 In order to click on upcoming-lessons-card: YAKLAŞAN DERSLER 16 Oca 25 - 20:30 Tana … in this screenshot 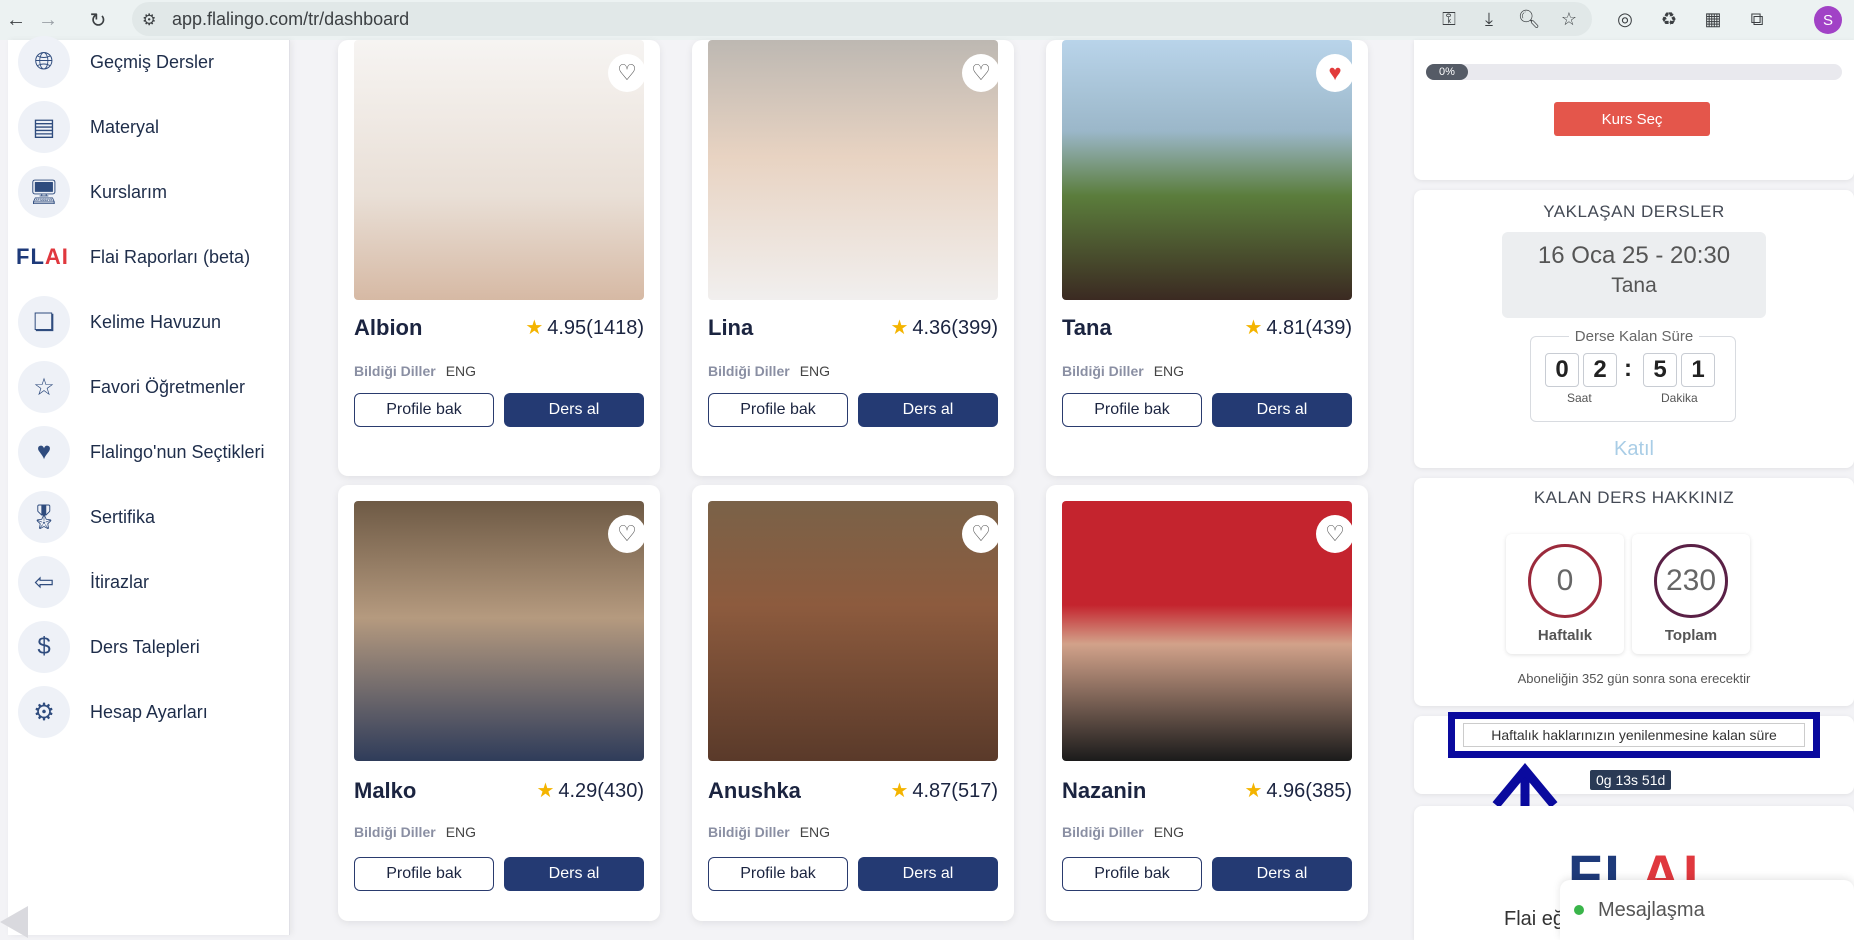, I will do `click(1634, 329)`.